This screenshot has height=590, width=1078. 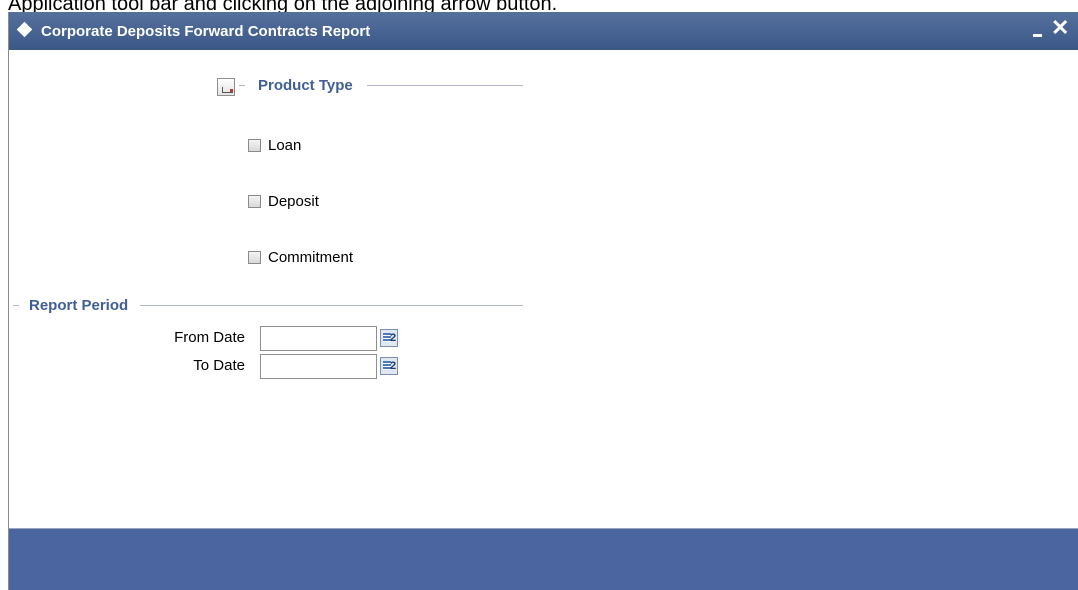 I want to click on commitment-label: Commitment, so click(x=311, y=257).